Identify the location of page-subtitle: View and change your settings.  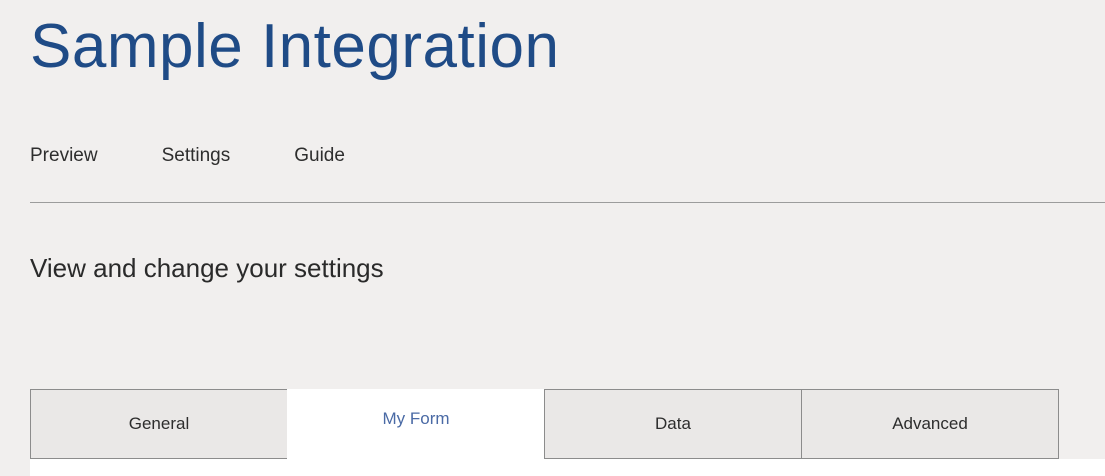
(207, 268).